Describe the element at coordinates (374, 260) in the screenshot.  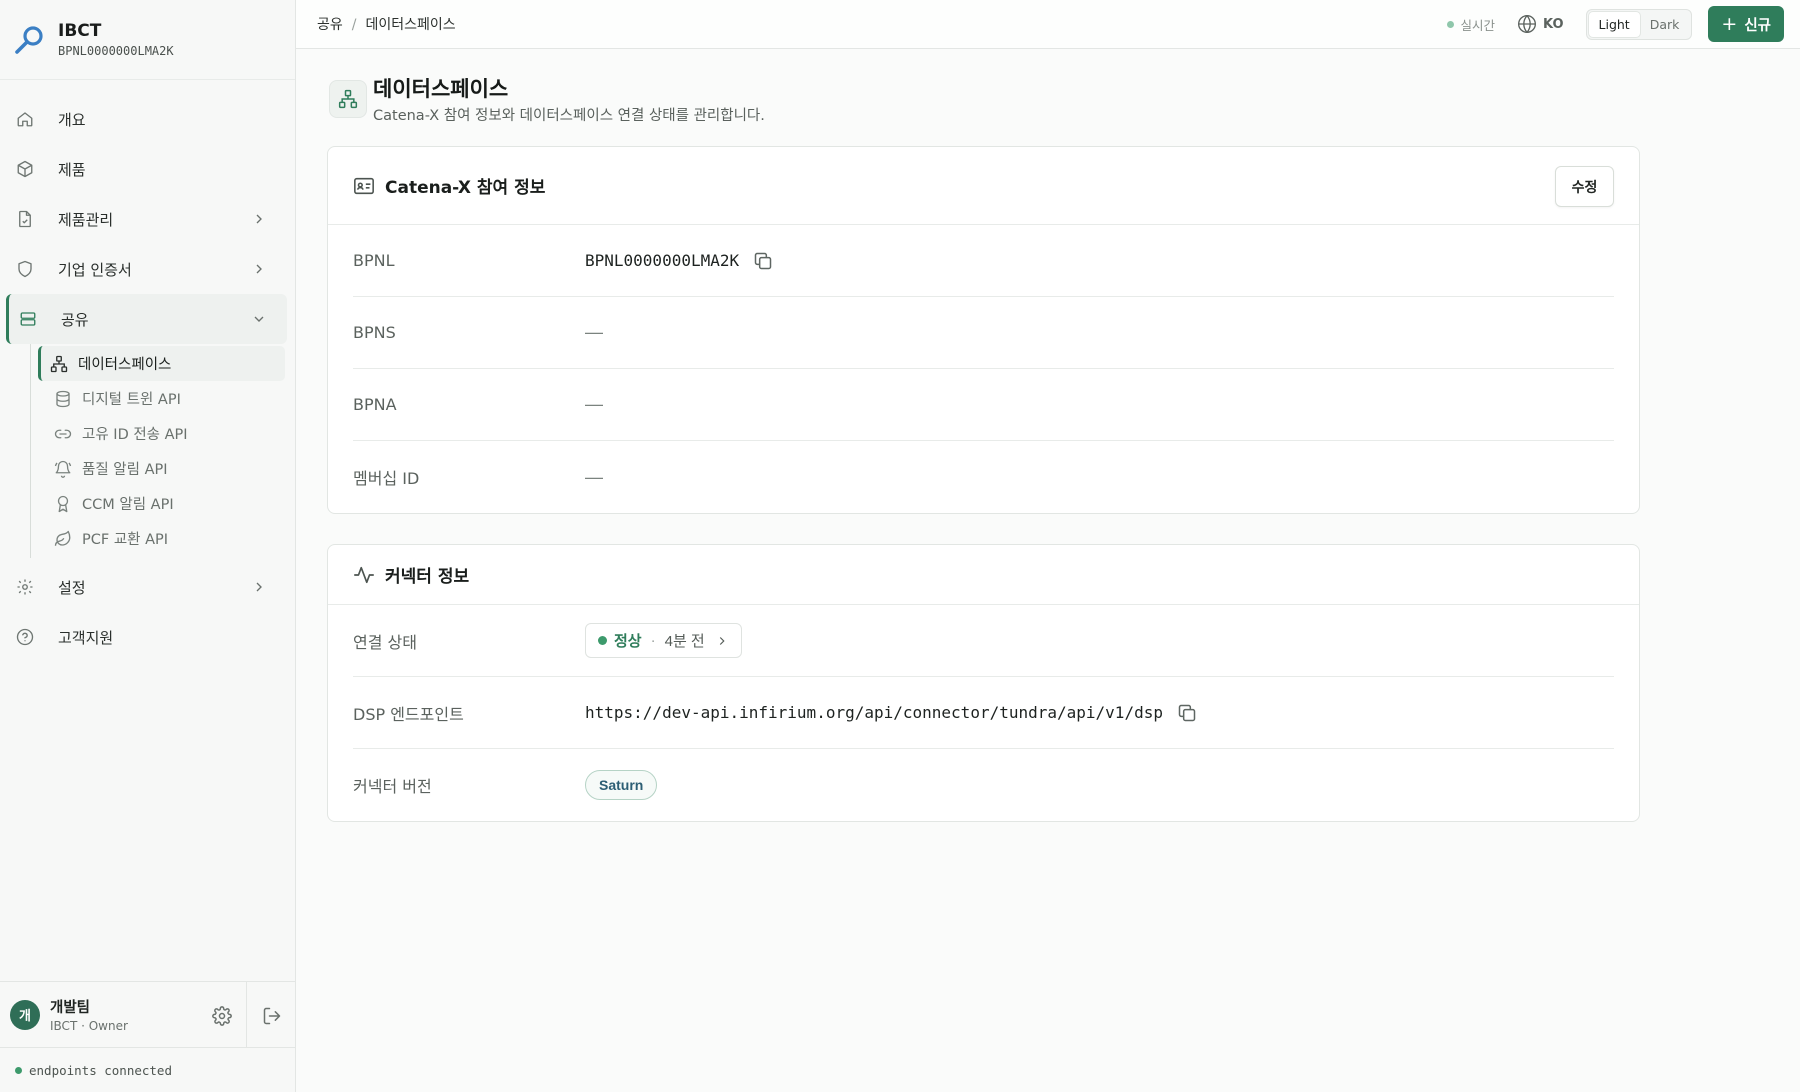
I see `field-label: BPNL` at that location.